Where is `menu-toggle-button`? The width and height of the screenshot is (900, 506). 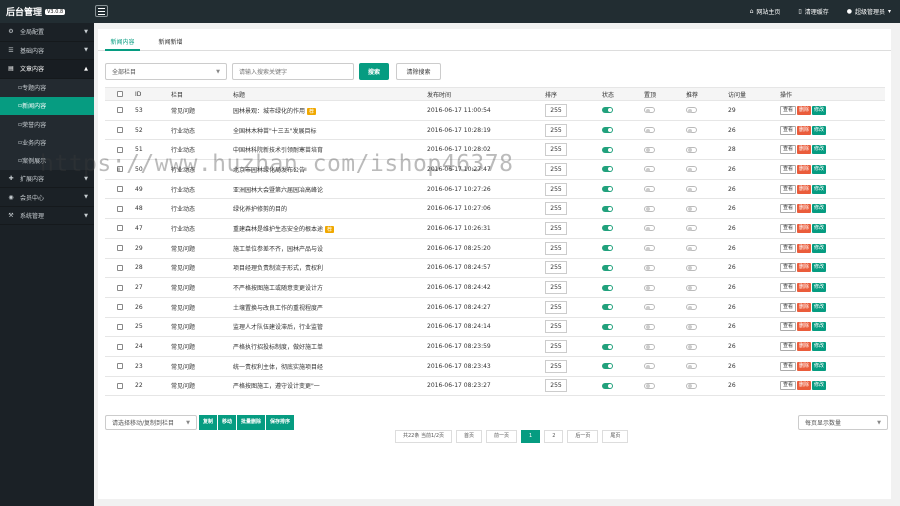 menu-toggle-button is located at coordinates (101, 11).